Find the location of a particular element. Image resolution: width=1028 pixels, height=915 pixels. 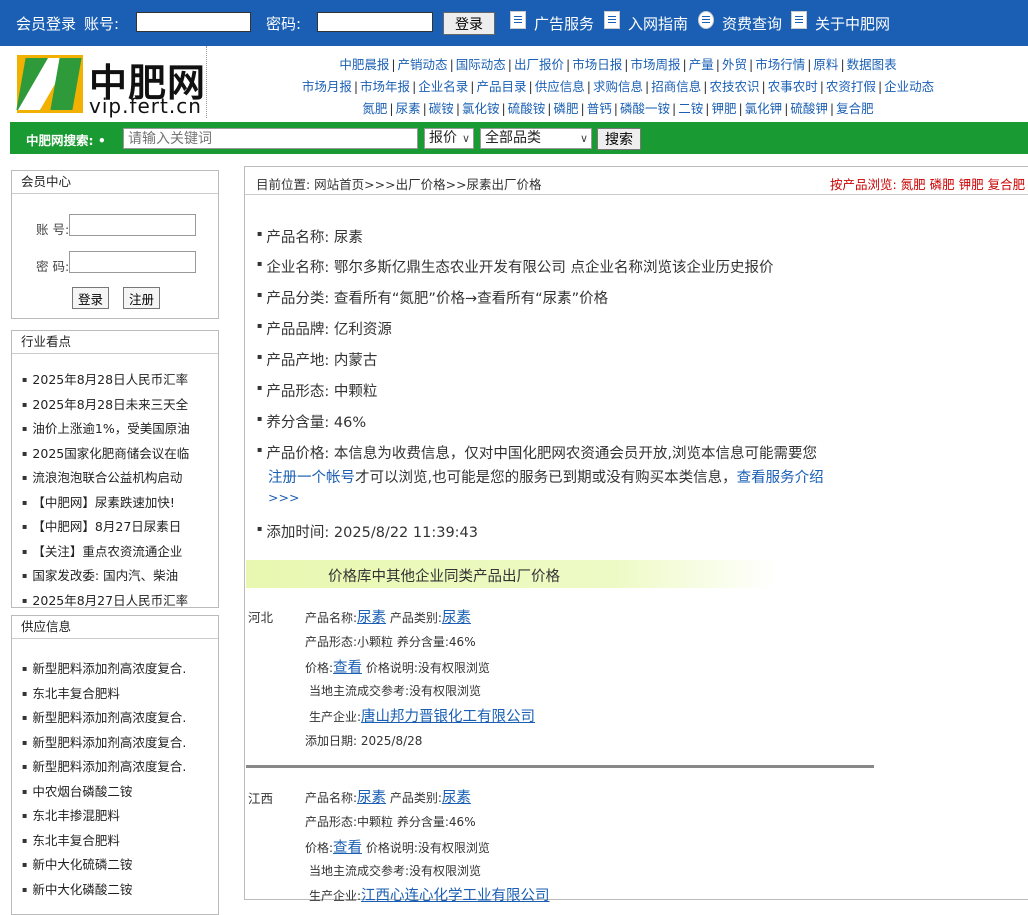

nav-link: 市场月报 is located at coordinates (327, 86).